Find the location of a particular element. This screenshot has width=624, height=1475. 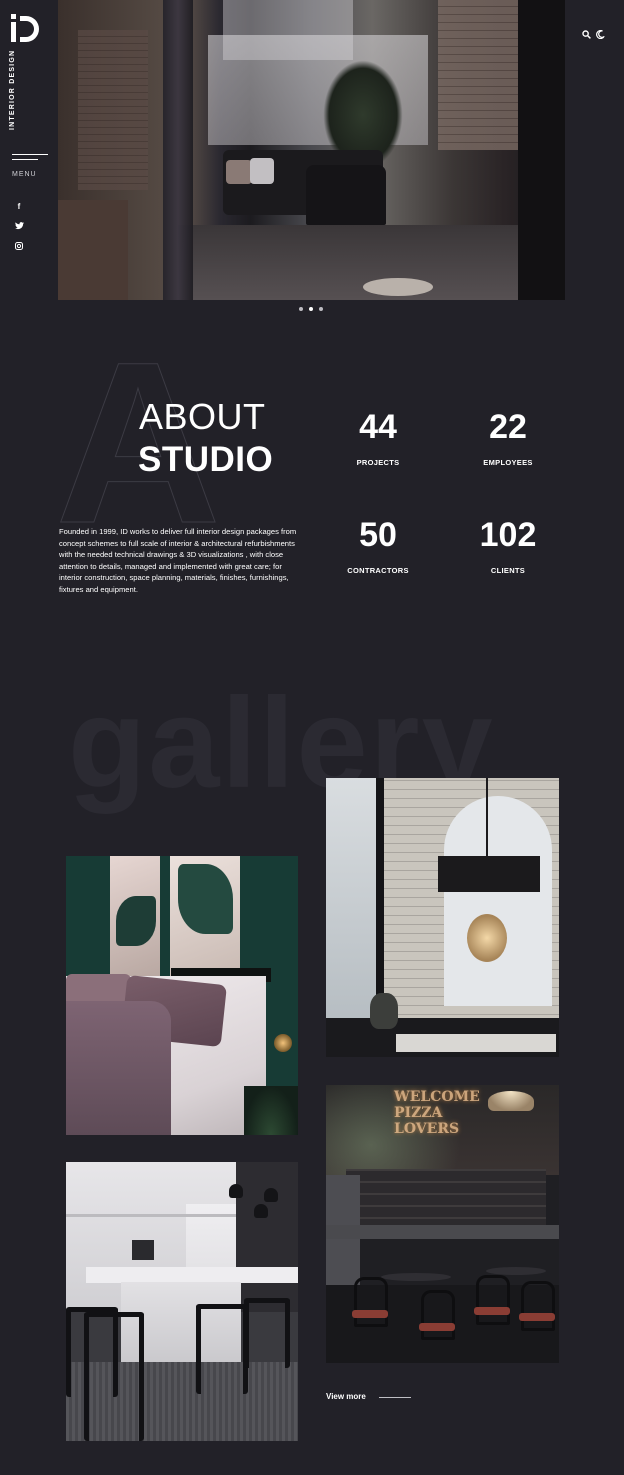

view-more-link: View more is located at coordinates (371, 1397).